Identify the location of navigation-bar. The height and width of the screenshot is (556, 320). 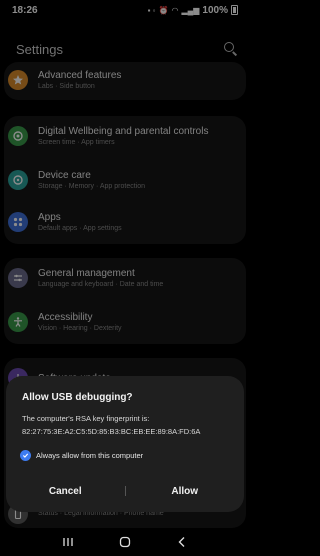
(125, 542).